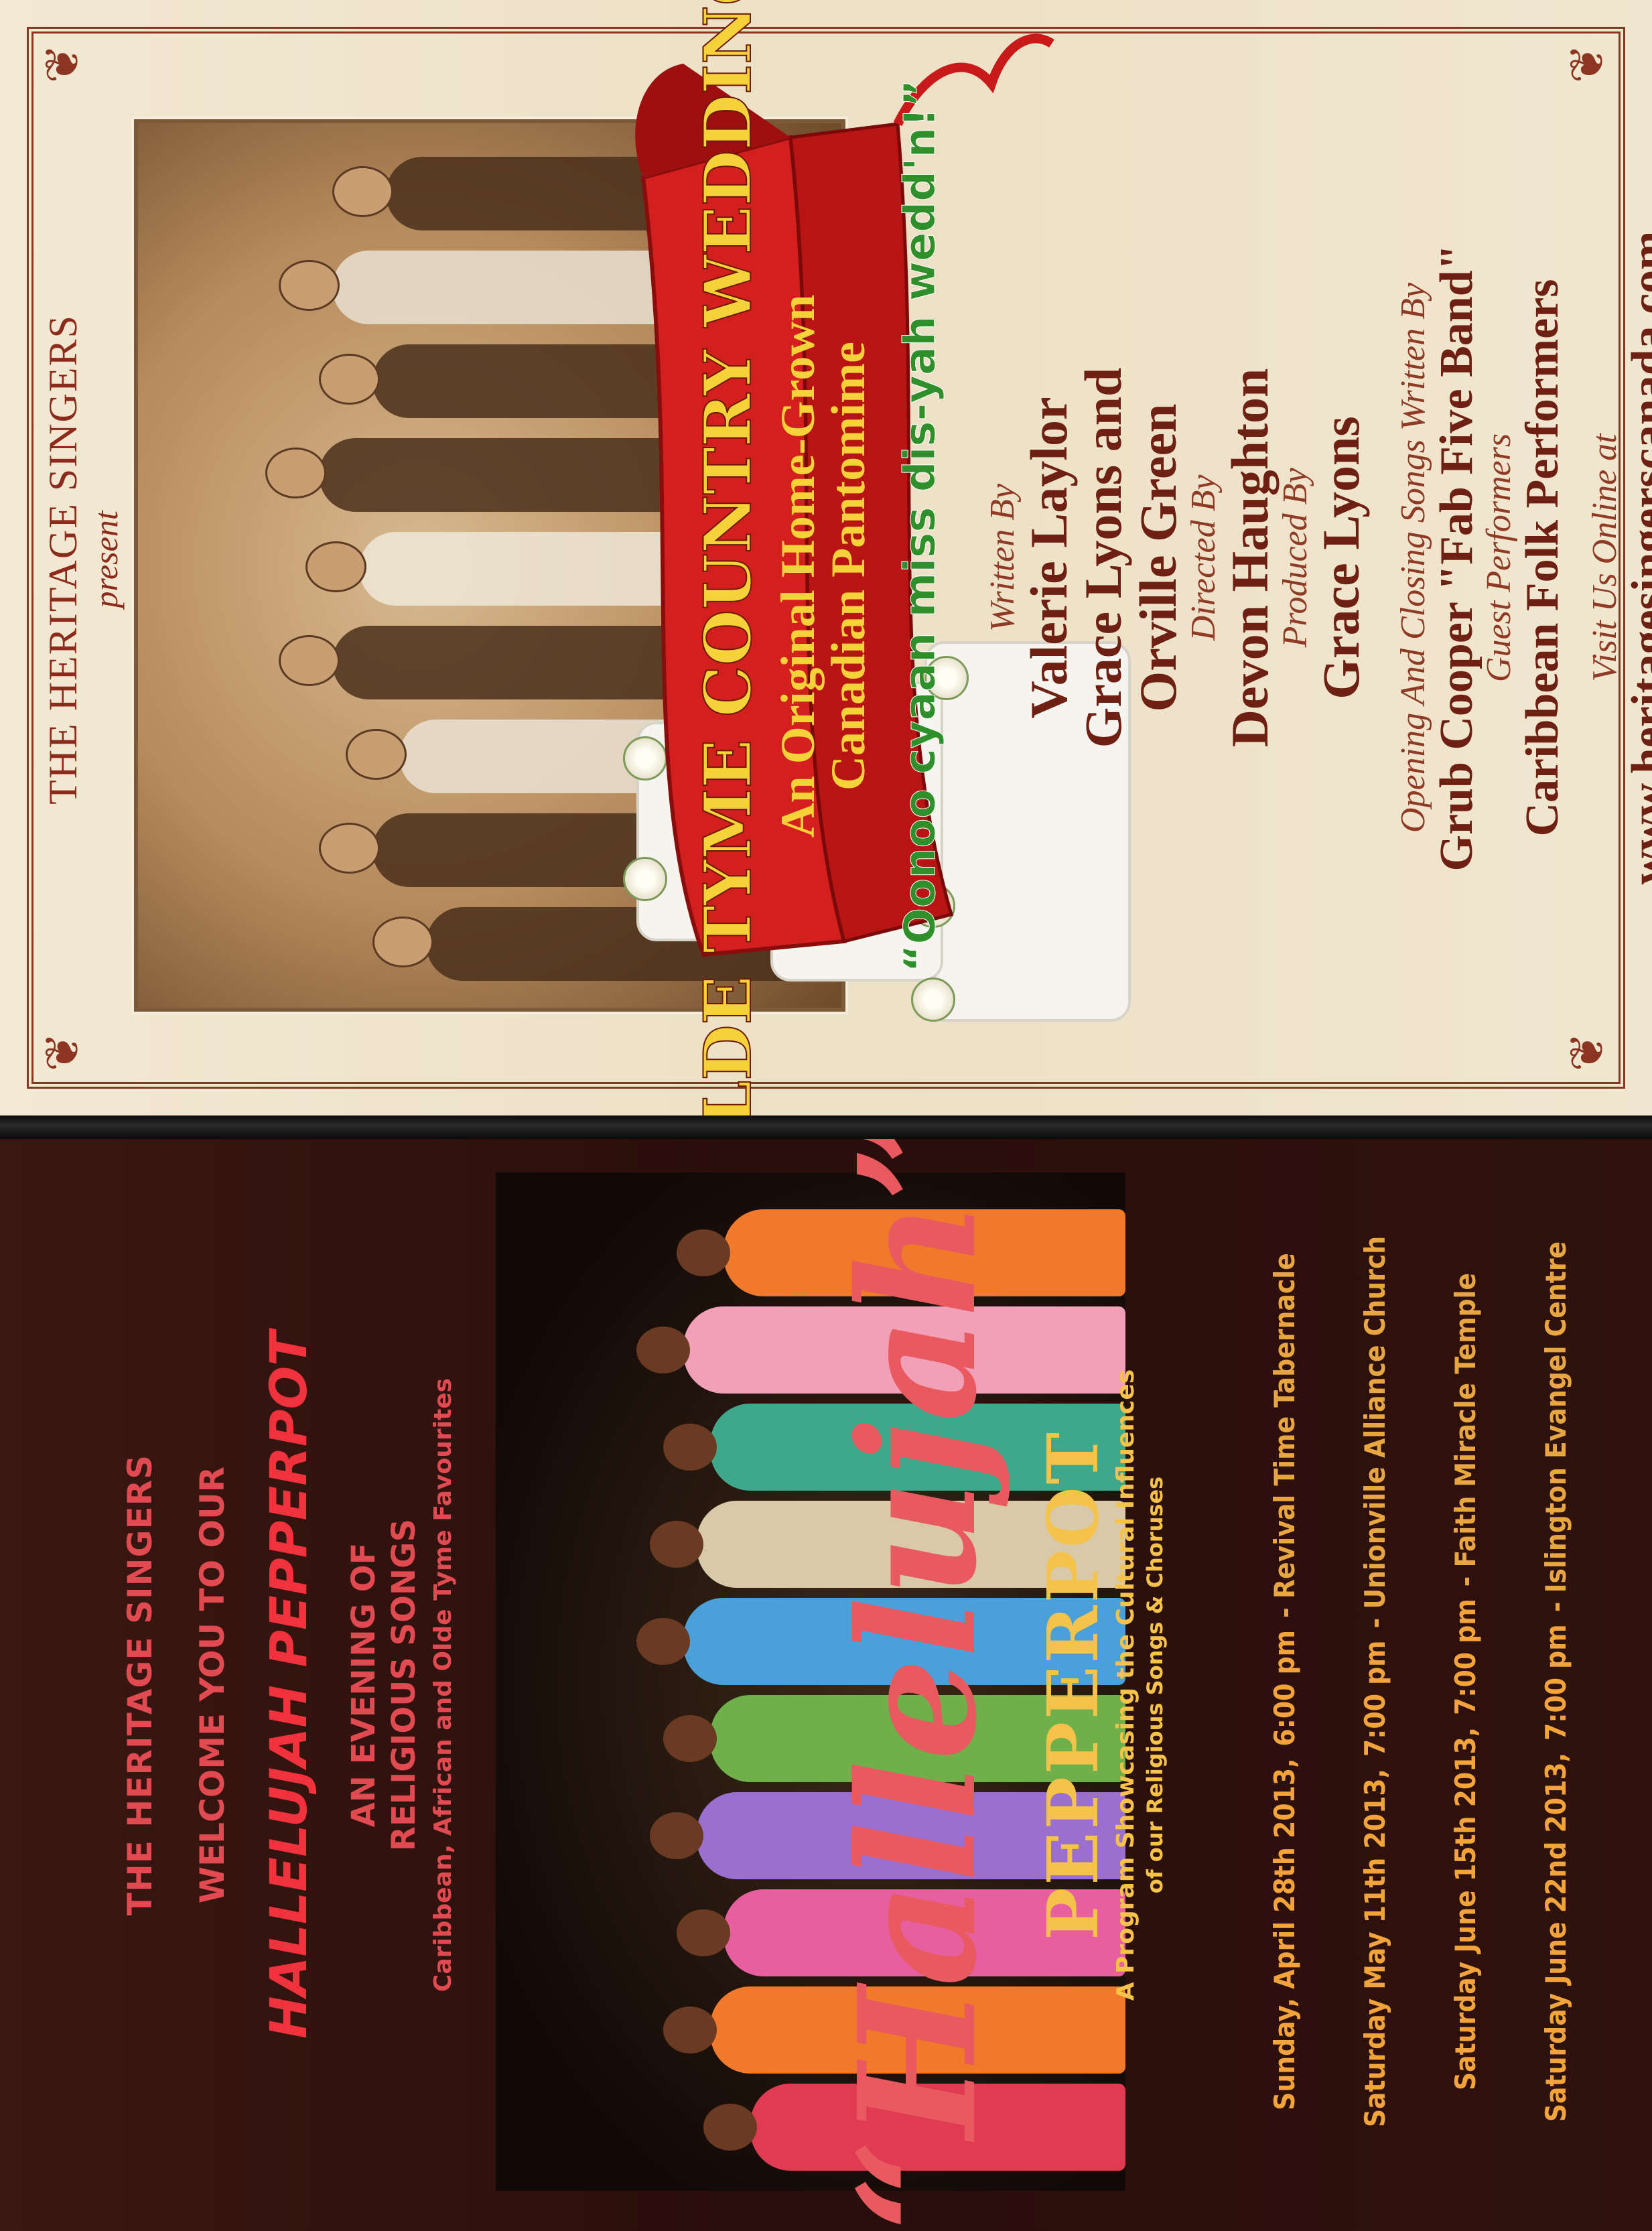 The image size is (1652, 2231). I want to click on written-by-label: Written By, so click(1002, 558).